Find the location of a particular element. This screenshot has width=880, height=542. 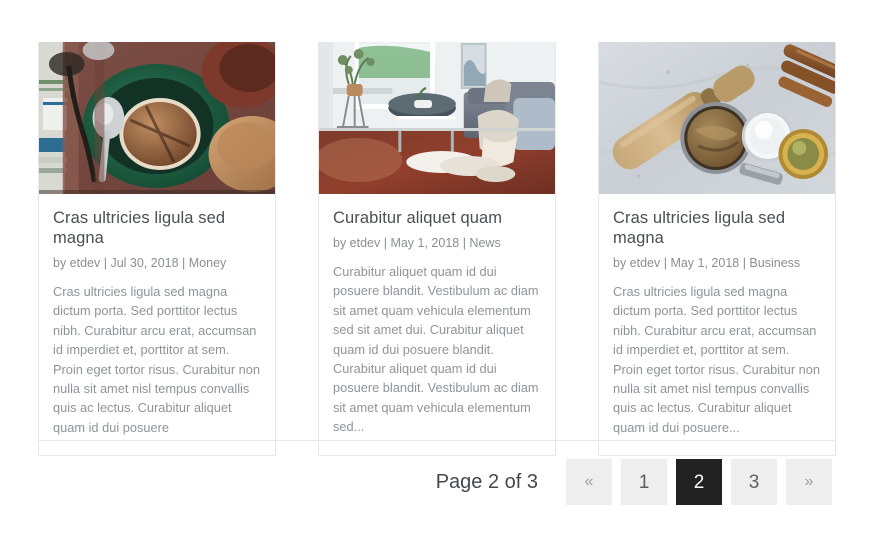

pagination: Page 2 of 3 « 1 2 3 » is located at coordinates (437, 482).